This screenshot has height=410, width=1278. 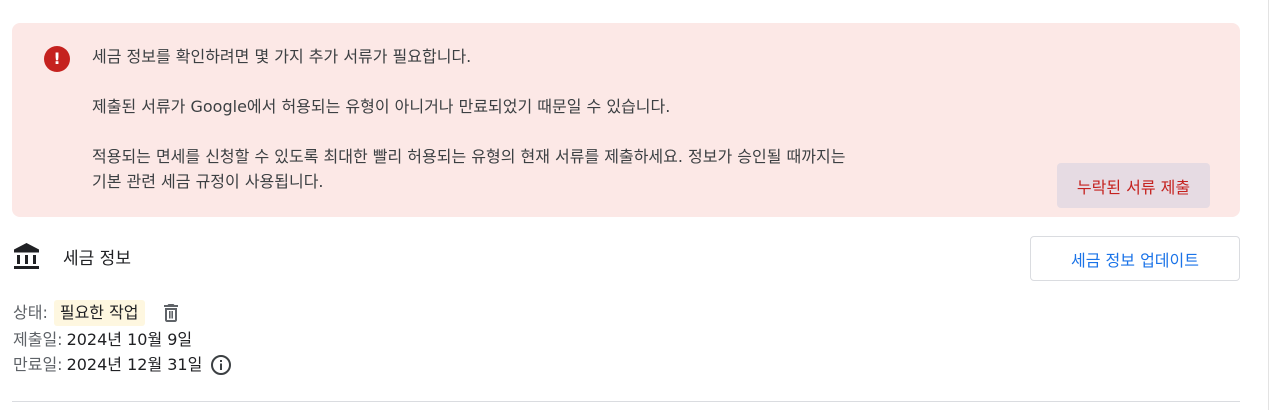 I want to click on status-label: 상태:, so click(x=30, y=312).